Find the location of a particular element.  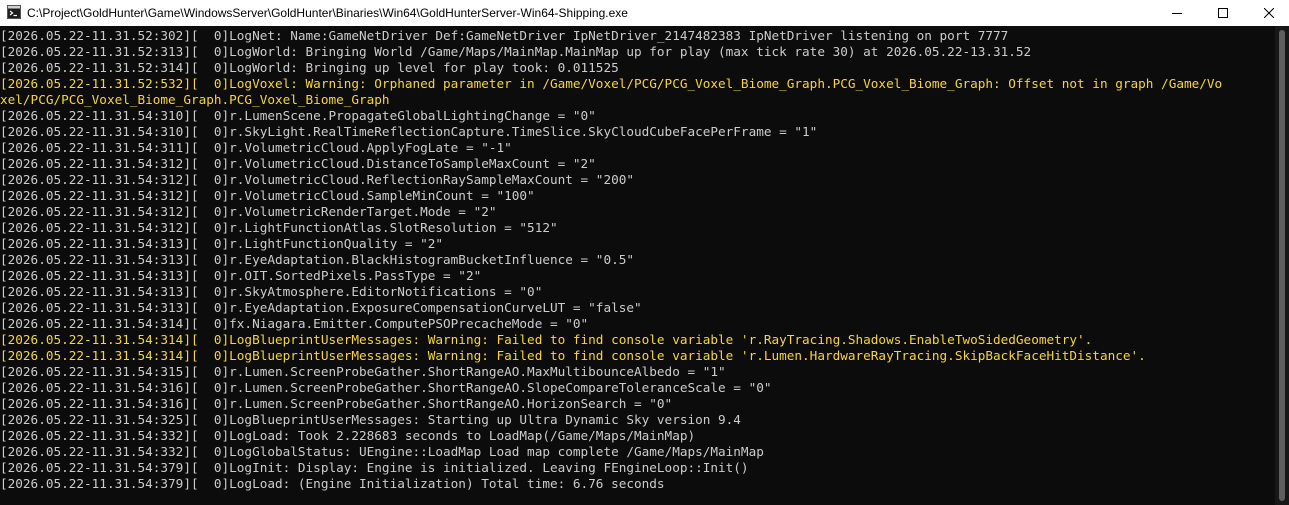

close-icon is located at coordinates (1269, 13).